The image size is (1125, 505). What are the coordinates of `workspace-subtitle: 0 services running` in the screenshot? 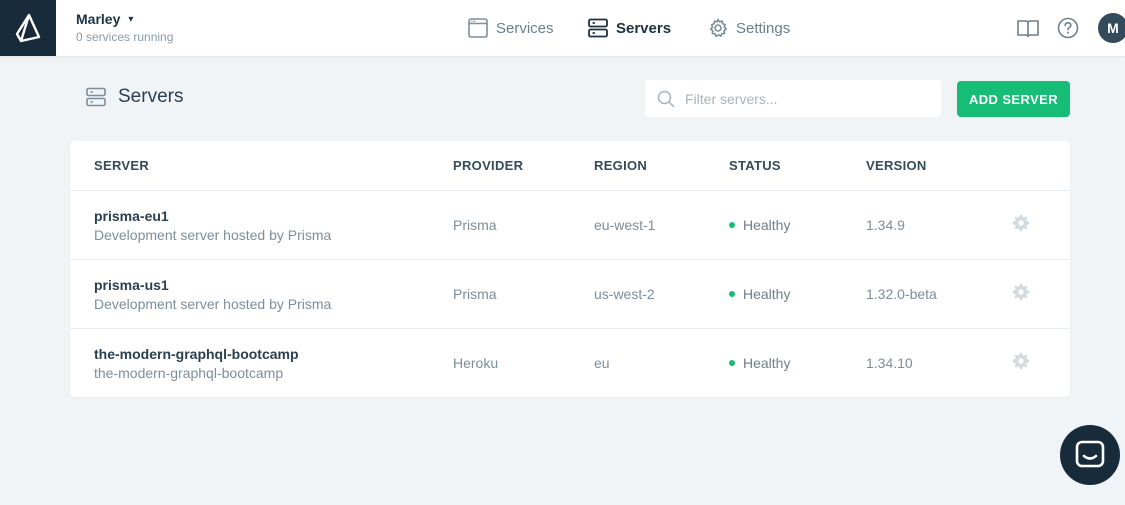 It's located at (125, 37).